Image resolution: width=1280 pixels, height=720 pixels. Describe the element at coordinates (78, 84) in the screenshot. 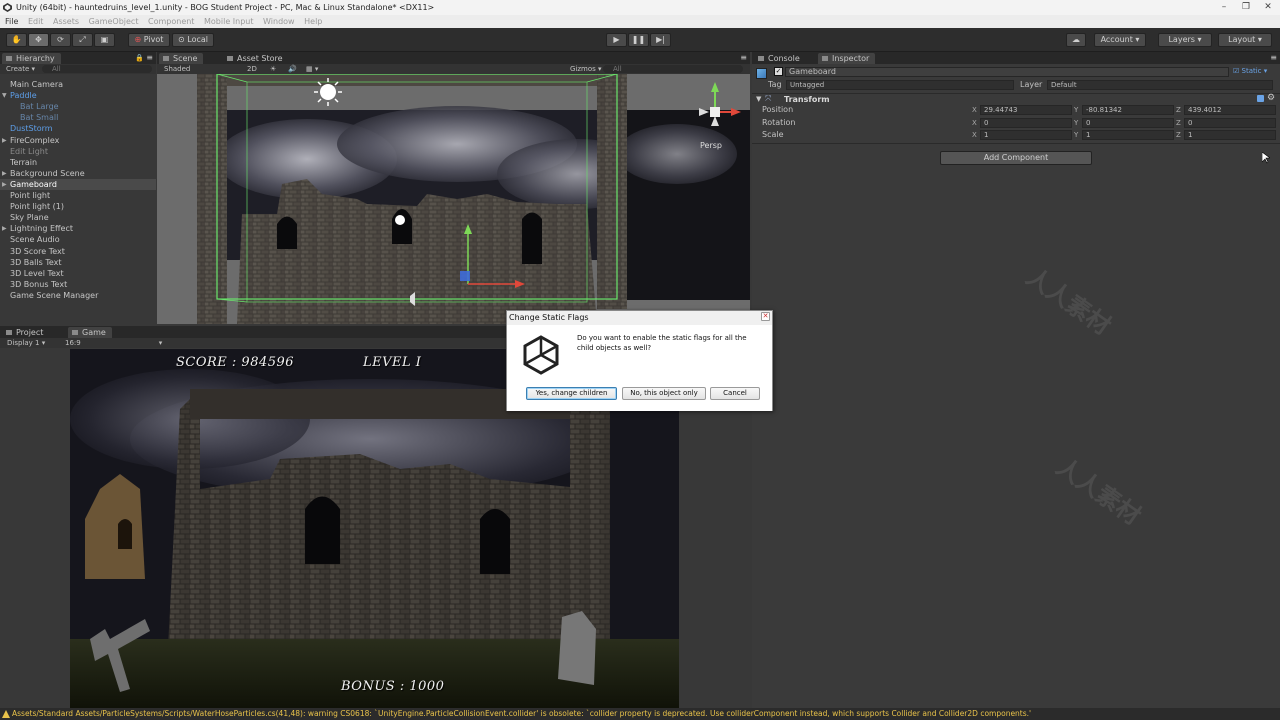

I see `hierarchy-item: Main Camera` at that location.